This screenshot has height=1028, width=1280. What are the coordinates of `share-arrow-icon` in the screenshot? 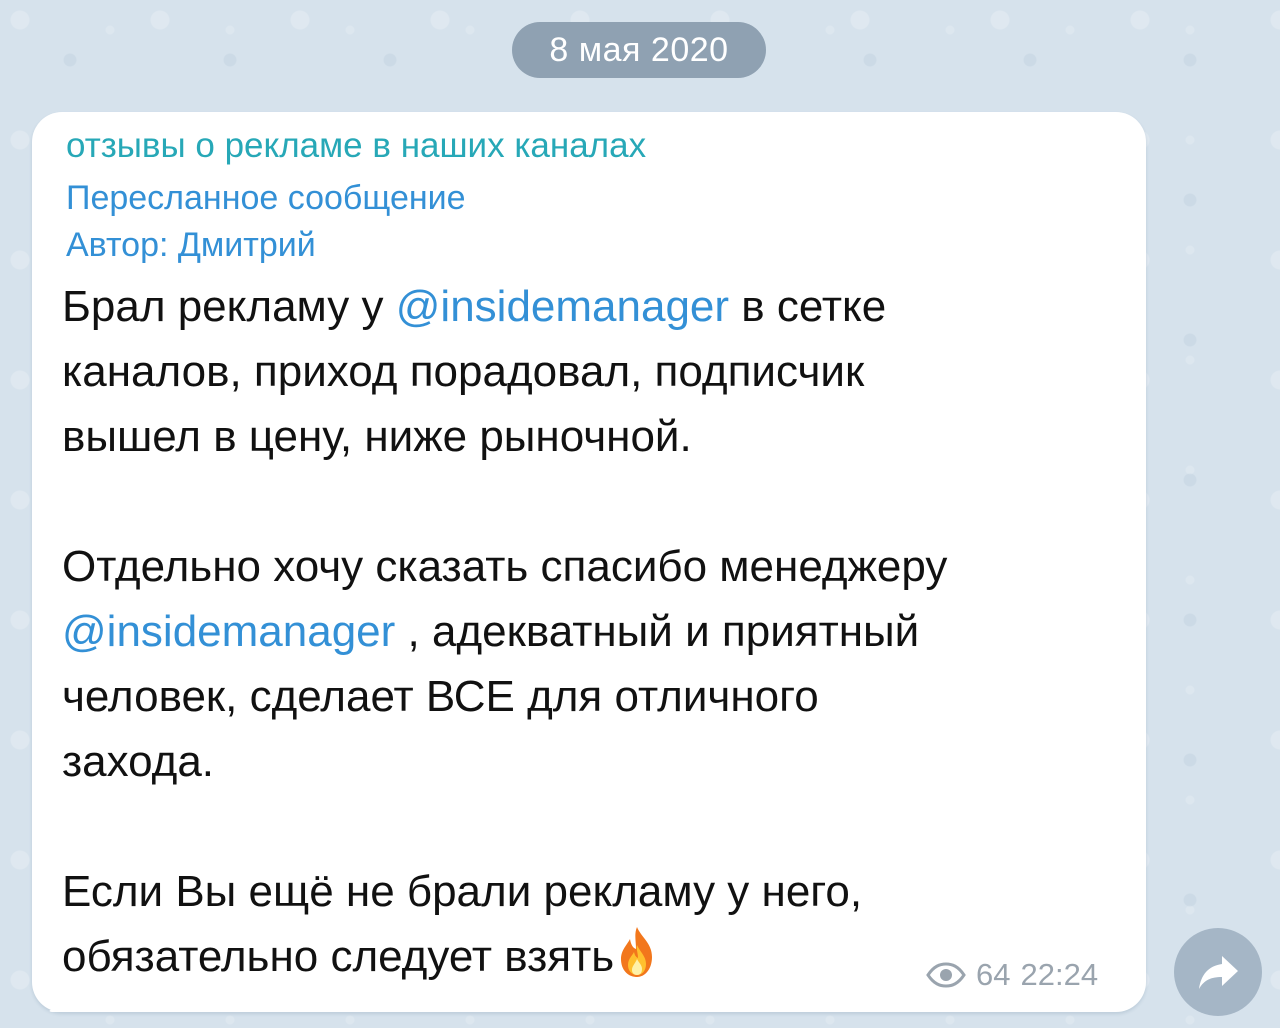 It's located at (1218, 972).